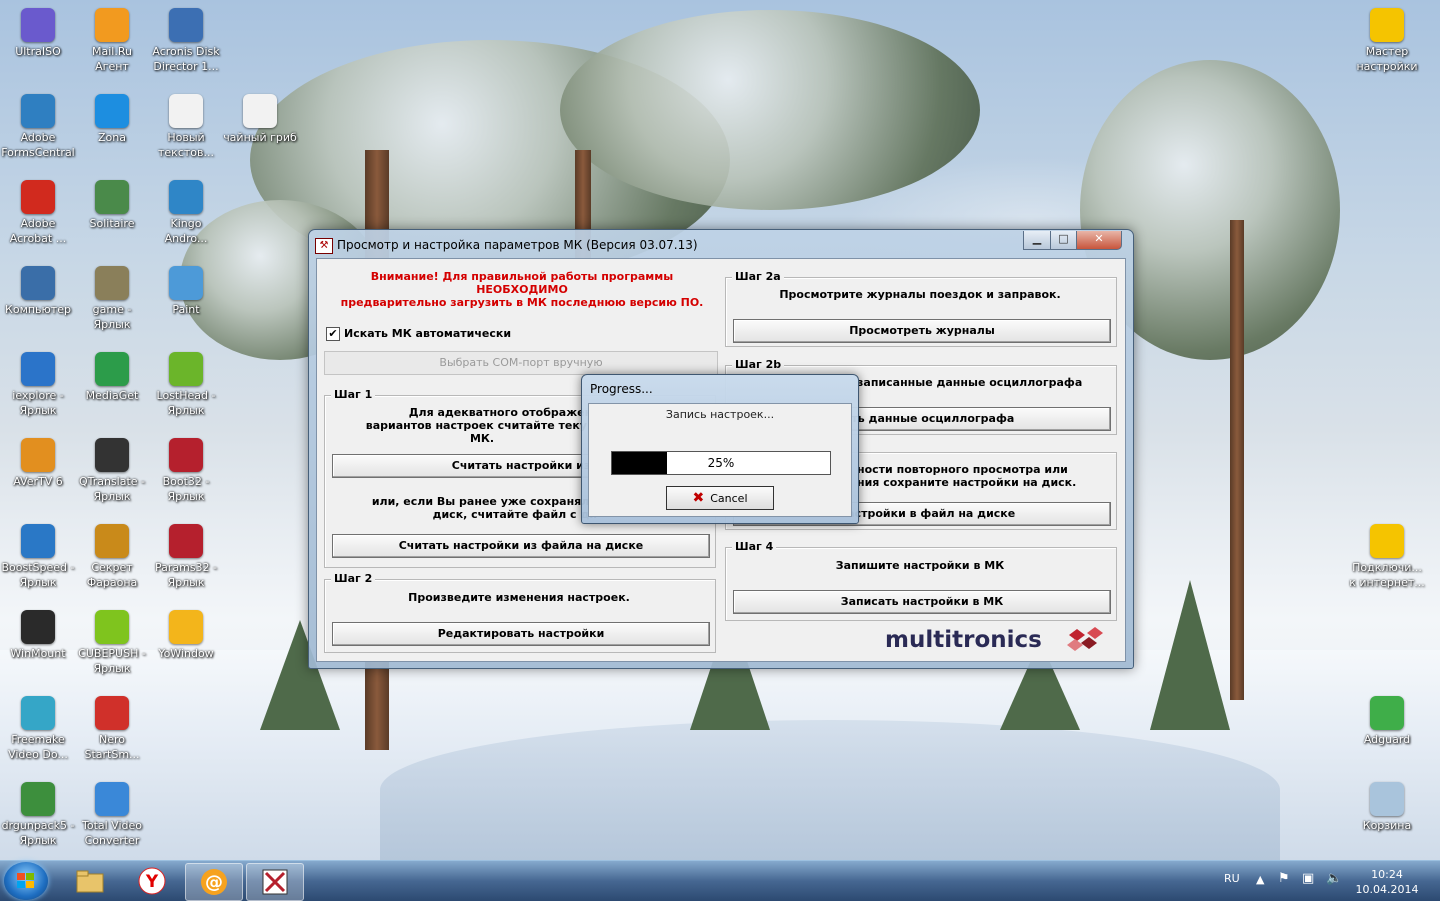  What do you see at coordinates (112, 111) in the screenshot?
I see `zona-icon` at bounding box center [112, 111].